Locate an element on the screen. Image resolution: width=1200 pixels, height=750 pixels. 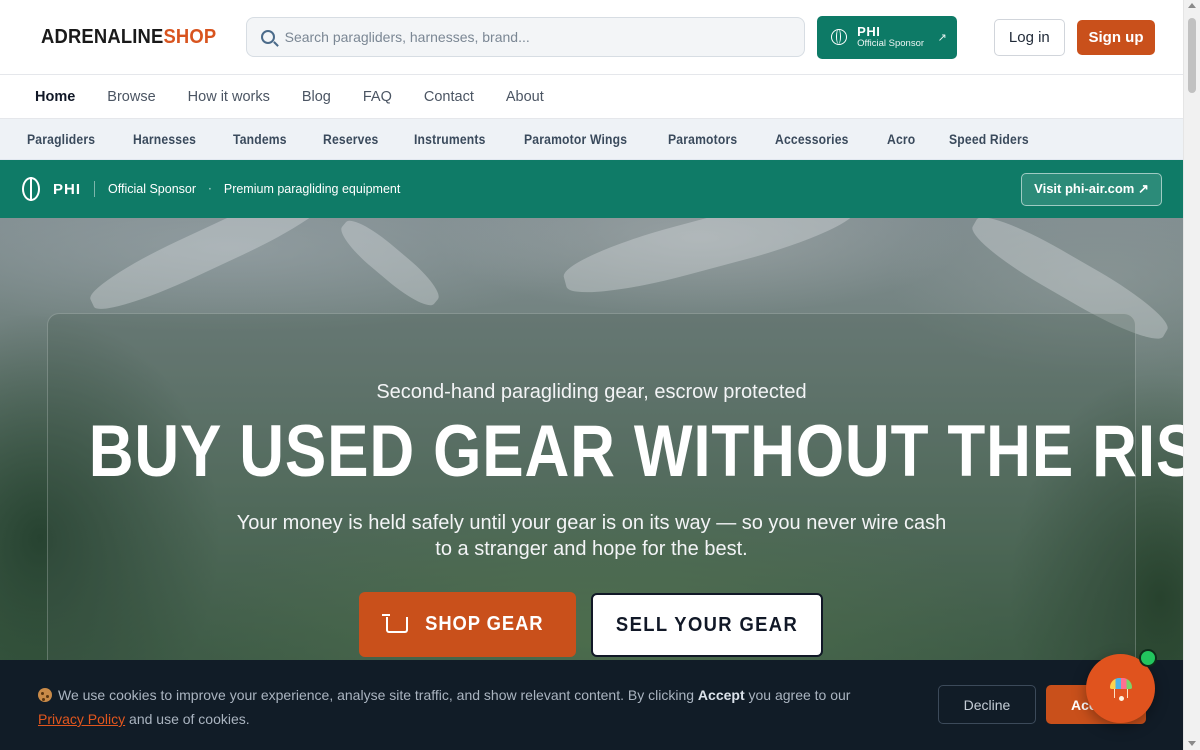
shop-gear-label: SHOP GEAR is located at coordinates (484, 624).